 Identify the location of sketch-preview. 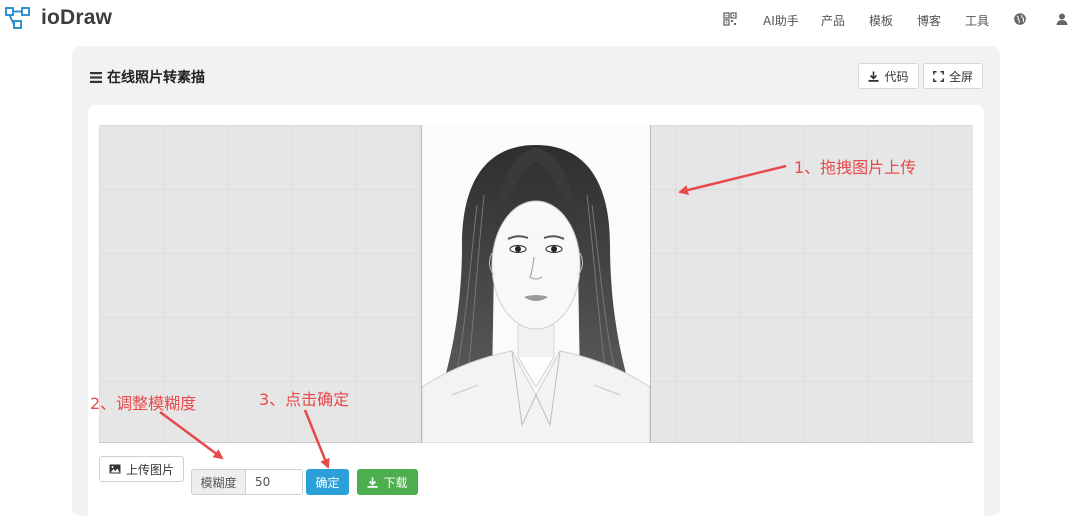
(536, 284).